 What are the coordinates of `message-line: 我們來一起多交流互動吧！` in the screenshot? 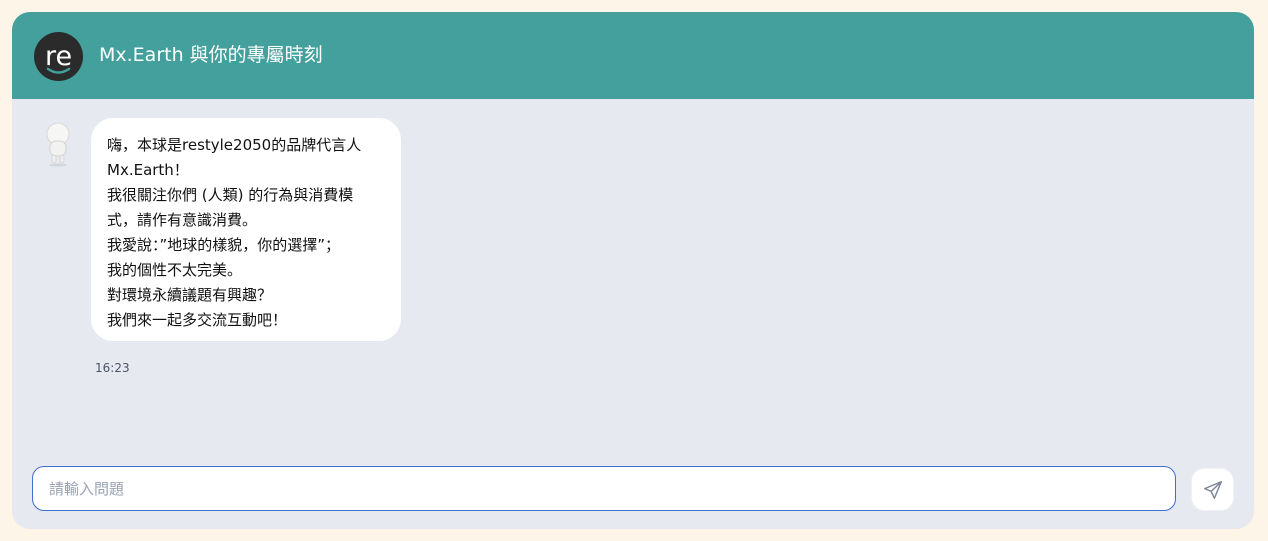 It's located at (197, 320).